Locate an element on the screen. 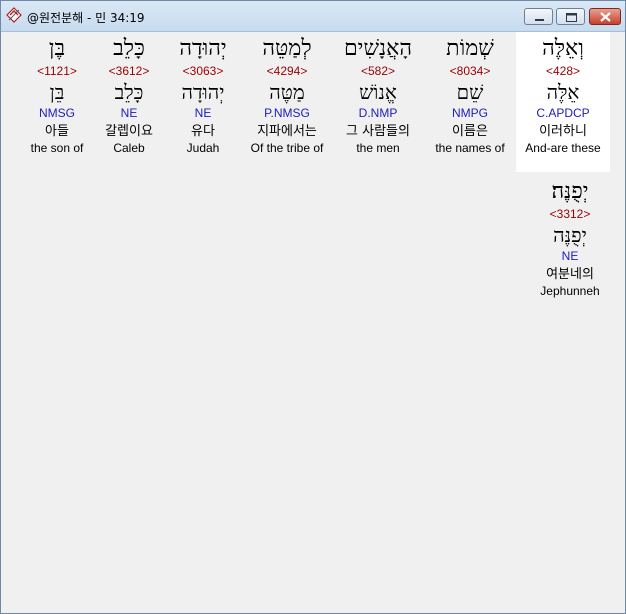 Image resolution: width=626 pixels, height=614 pixels. maximize-icon is located at coordinates (571, 17).